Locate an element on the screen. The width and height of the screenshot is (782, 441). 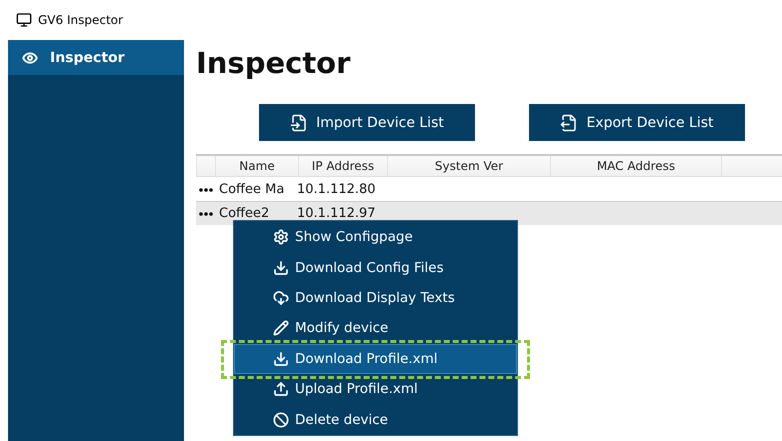
menu-item: Download Config Files is located at coordinates (375, 267).